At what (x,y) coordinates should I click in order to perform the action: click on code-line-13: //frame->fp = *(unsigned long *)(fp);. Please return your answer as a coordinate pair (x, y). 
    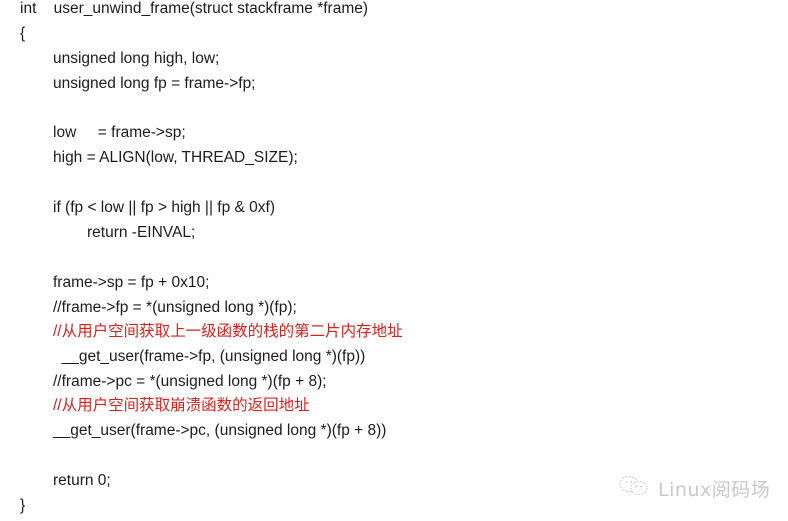
    Looking at the image, I should click on (175, 307).